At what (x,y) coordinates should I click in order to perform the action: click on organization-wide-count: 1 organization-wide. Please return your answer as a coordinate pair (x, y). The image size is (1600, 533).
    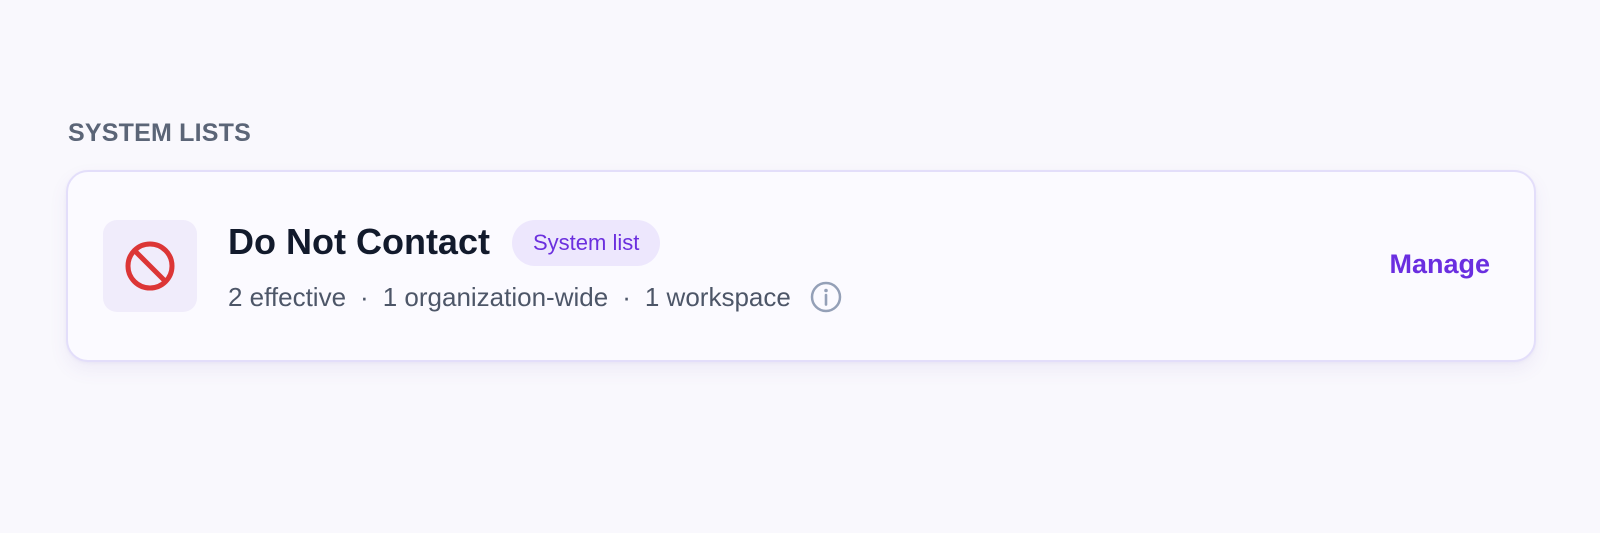
    Looking at the image, I should click on (495, 297).